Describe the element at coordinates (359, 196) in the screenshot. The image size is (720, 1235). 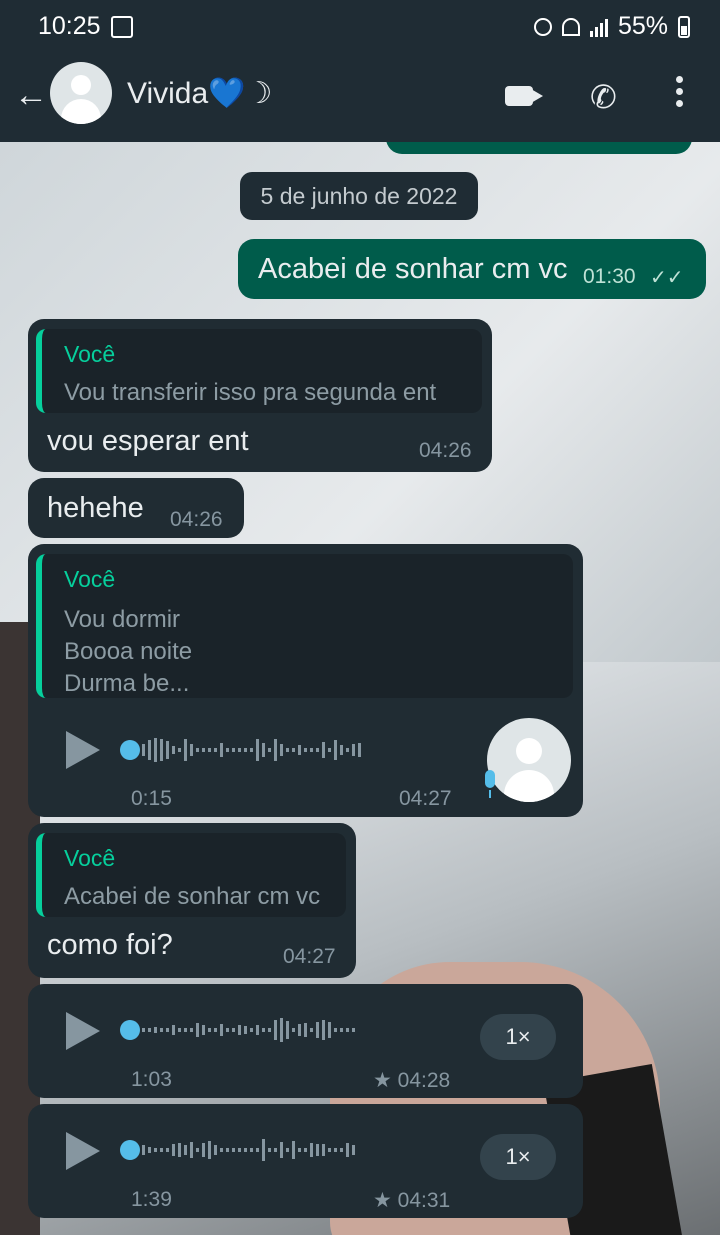
I see `date-chip: 5 de junho de 2022` at that location.